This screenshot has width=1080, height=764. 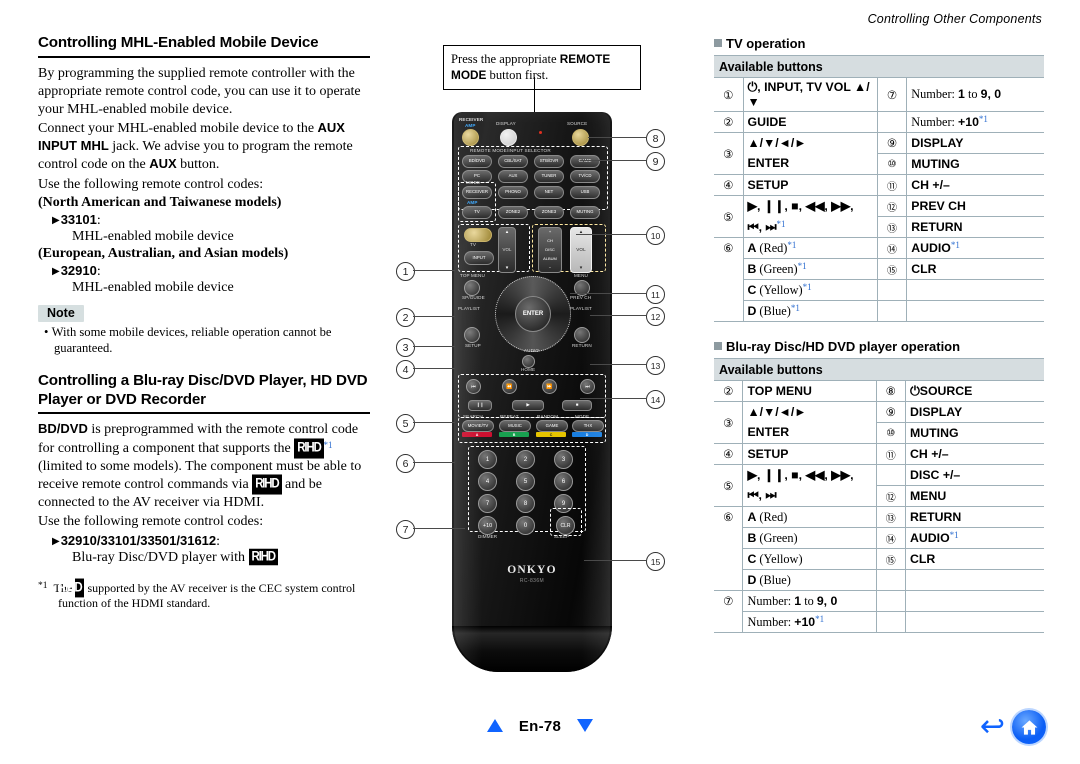 I want to click on next-page-icon, so click(x=585, y=725).